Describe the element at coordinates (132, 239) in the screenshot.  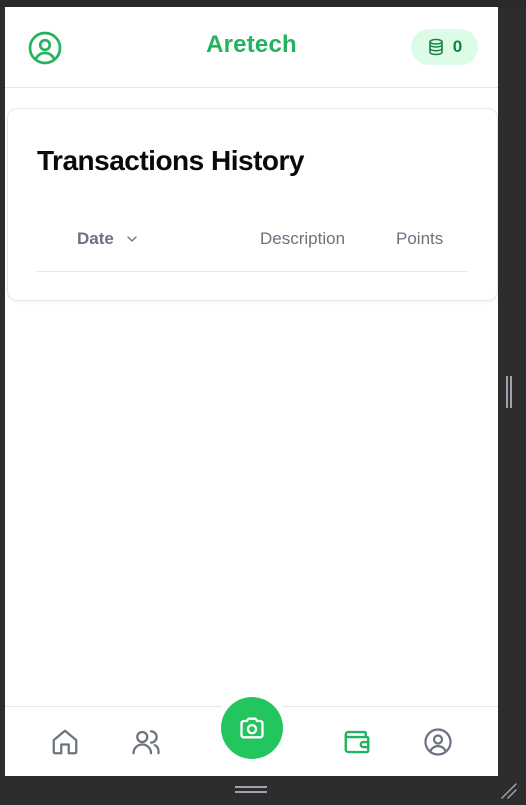
I see `chevron-down-icon` at that location.